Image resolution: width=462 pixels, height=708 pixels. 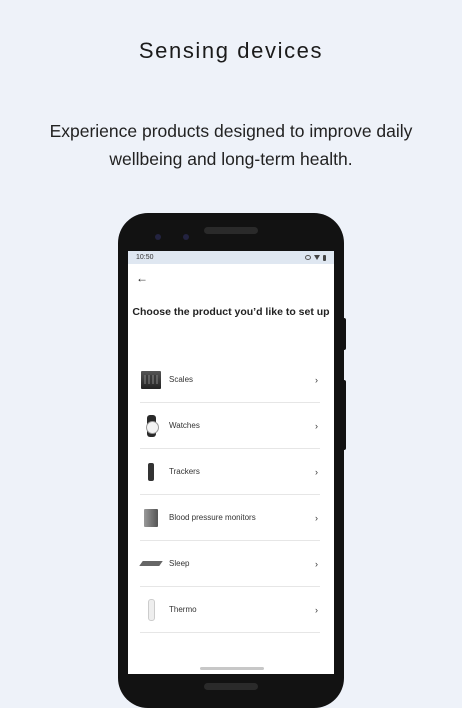 What do you see at coordinates (179, 563) in the screenshot?
I see `product-label: Sleep` at bounding box center [179, 563].